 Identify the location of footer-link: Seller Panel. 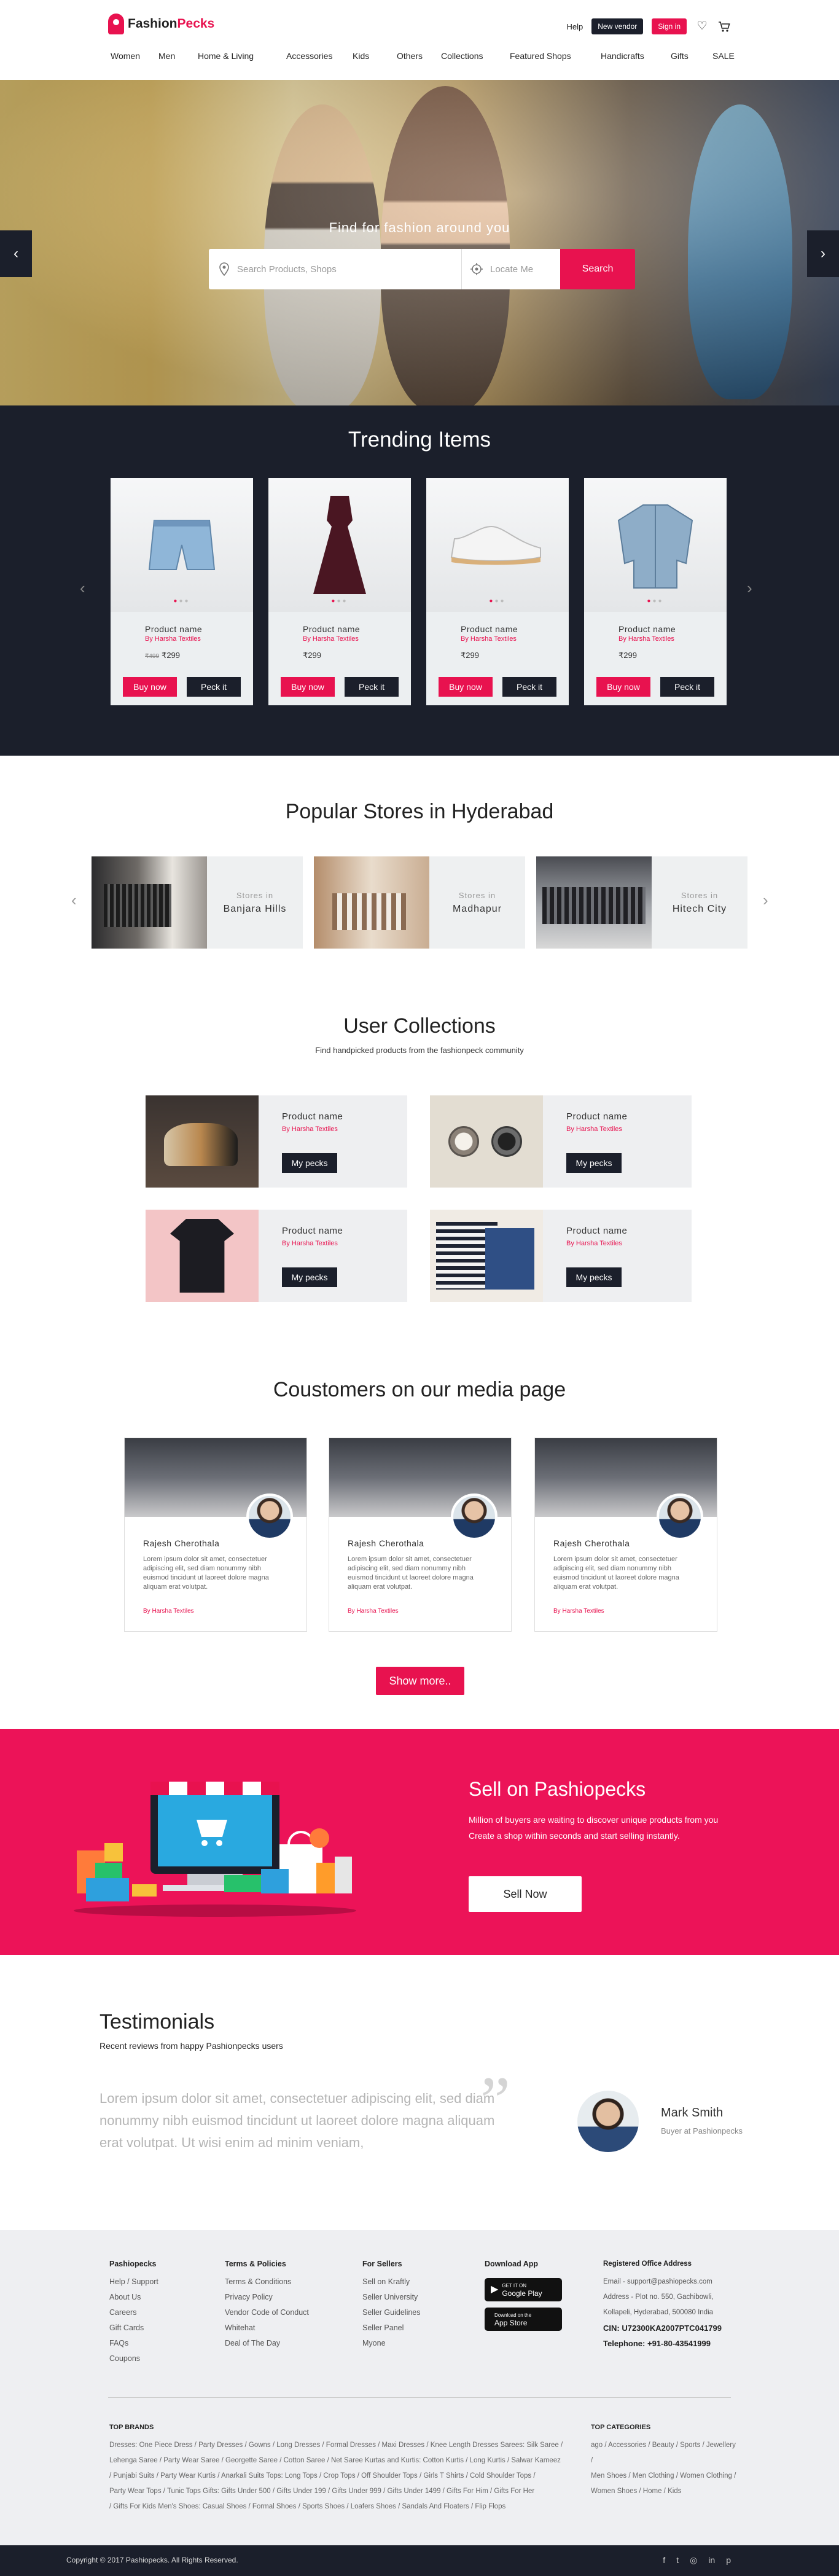
(391, 2328).